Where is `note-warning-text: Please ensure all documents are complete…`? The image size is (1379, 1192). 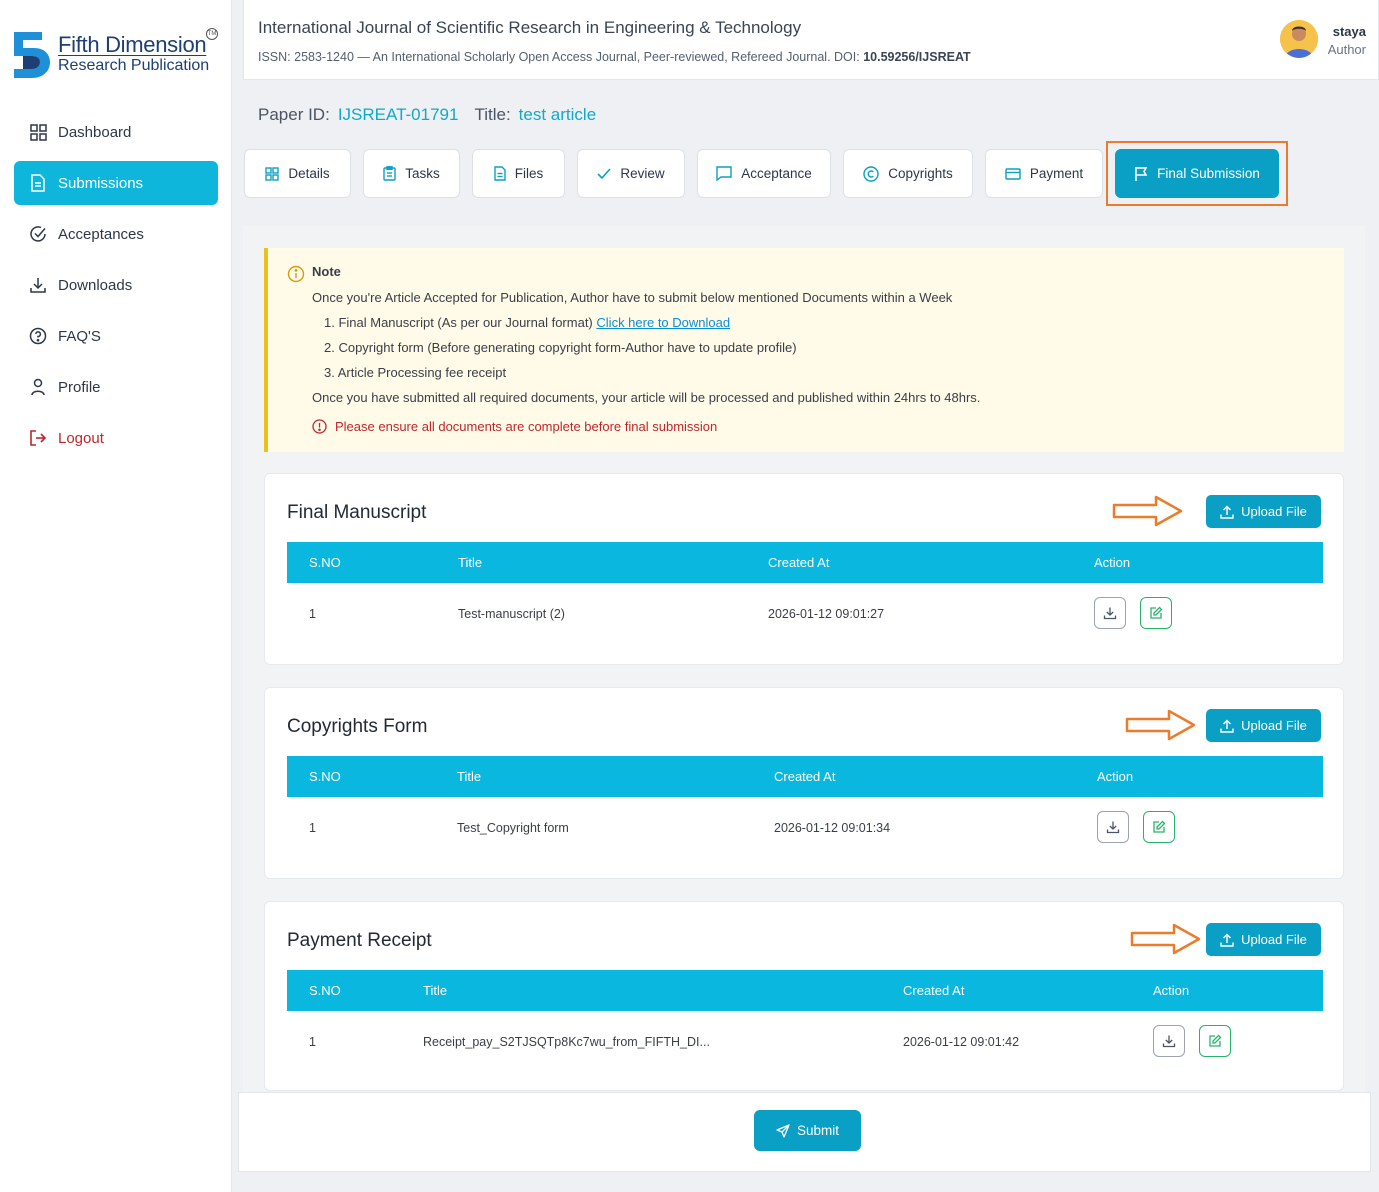 note-warning-text: Please ensure all documents are complete… is located at coordinates (526, 426).